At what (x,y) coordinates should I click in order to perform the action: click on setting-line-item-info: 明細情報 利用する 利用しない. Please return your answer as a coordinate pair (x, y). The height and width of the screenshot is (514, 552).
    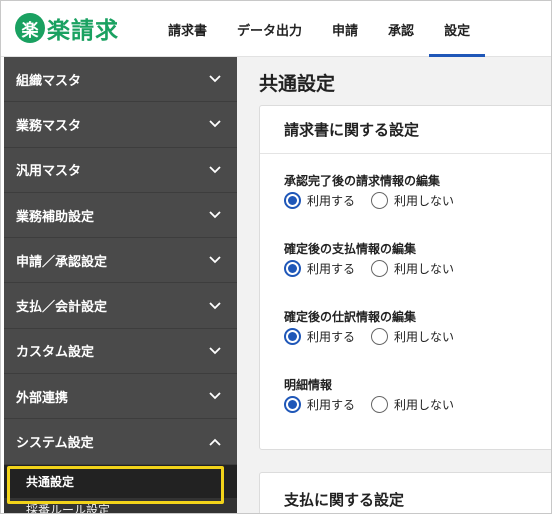
    Looking at the image, I should click on (377, 394).